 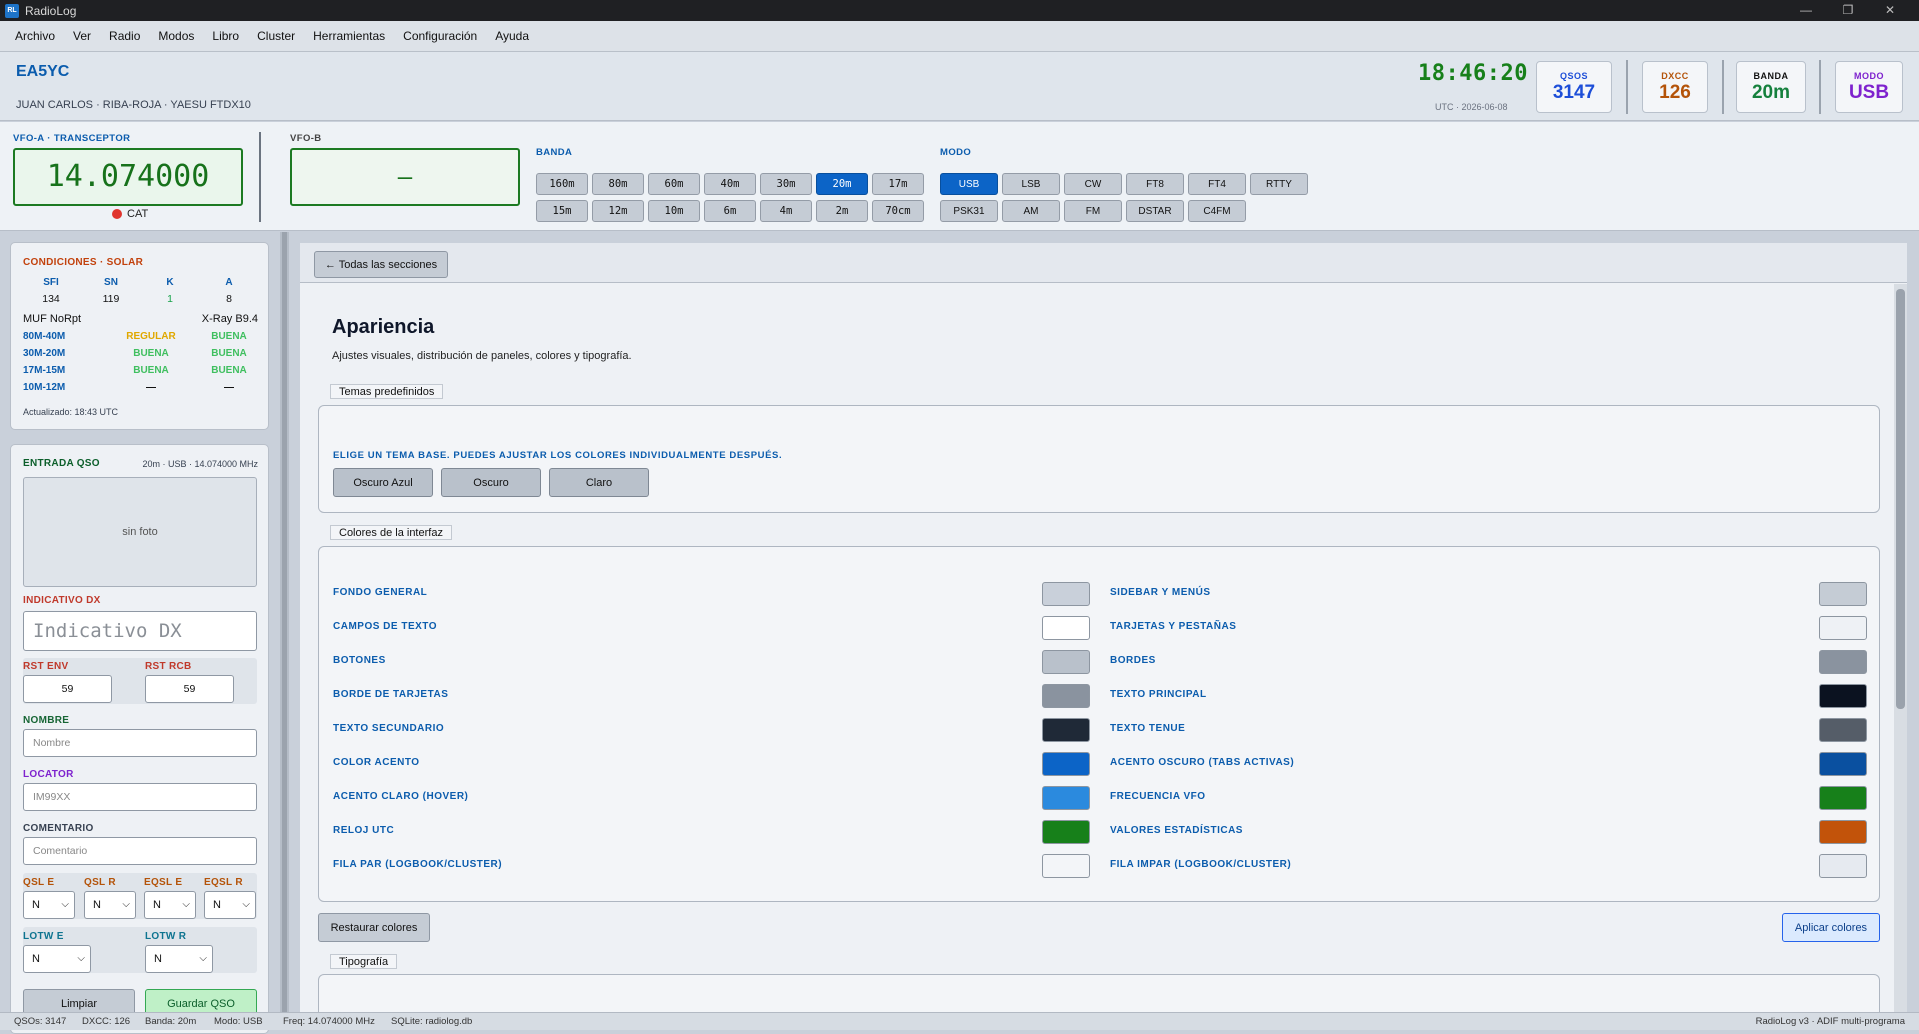 What do you see at coordinates (599, 482) in the screenshot?
I see `theme-light-button: Claro` at bounding box center [599, 482].